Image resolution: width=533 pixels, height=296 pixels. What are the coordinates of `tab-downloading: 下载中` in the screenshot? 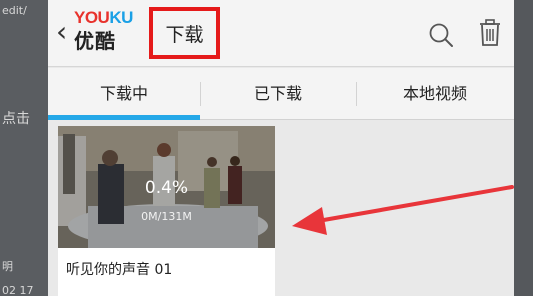 It's located at (124, 94).